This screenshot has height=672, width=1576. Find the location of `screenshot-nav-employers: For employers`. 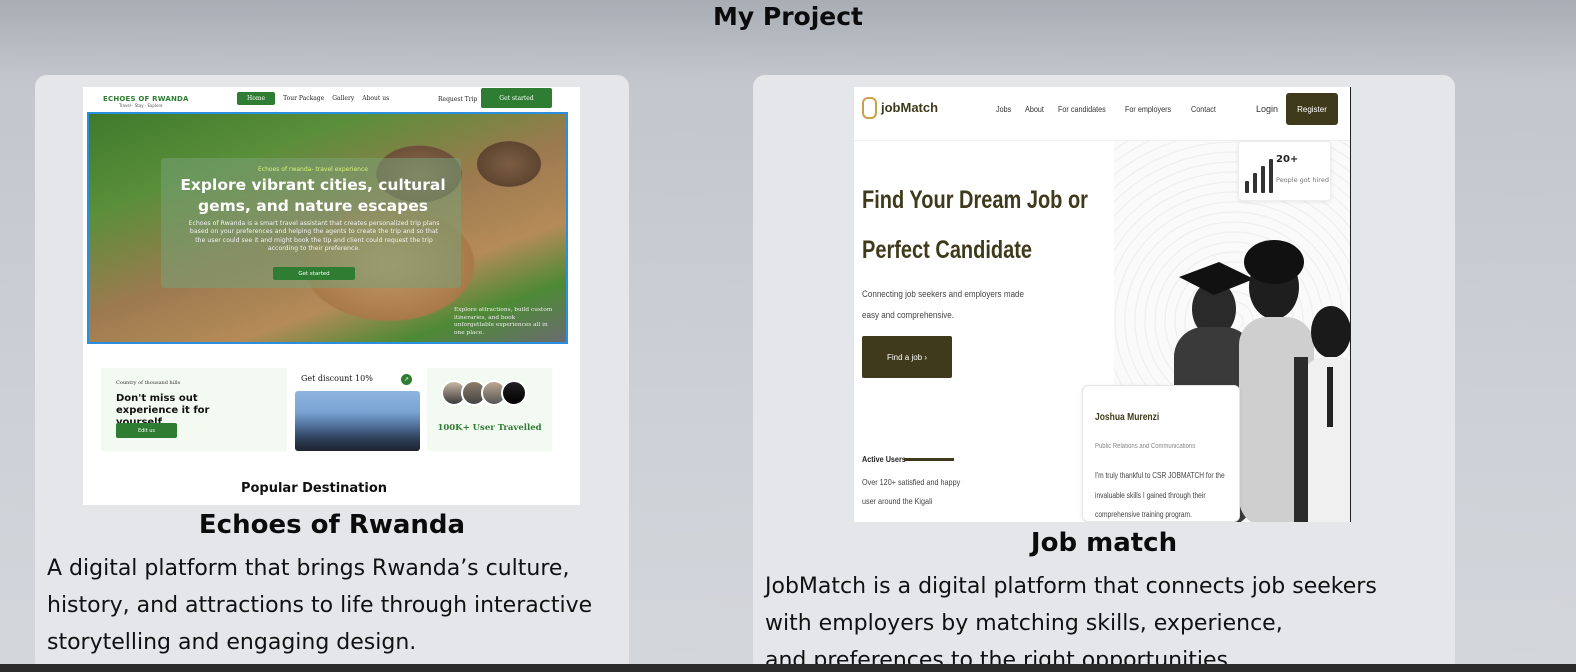

screenshot-nav-employers: For employers is located at coordinates (1148, 109).